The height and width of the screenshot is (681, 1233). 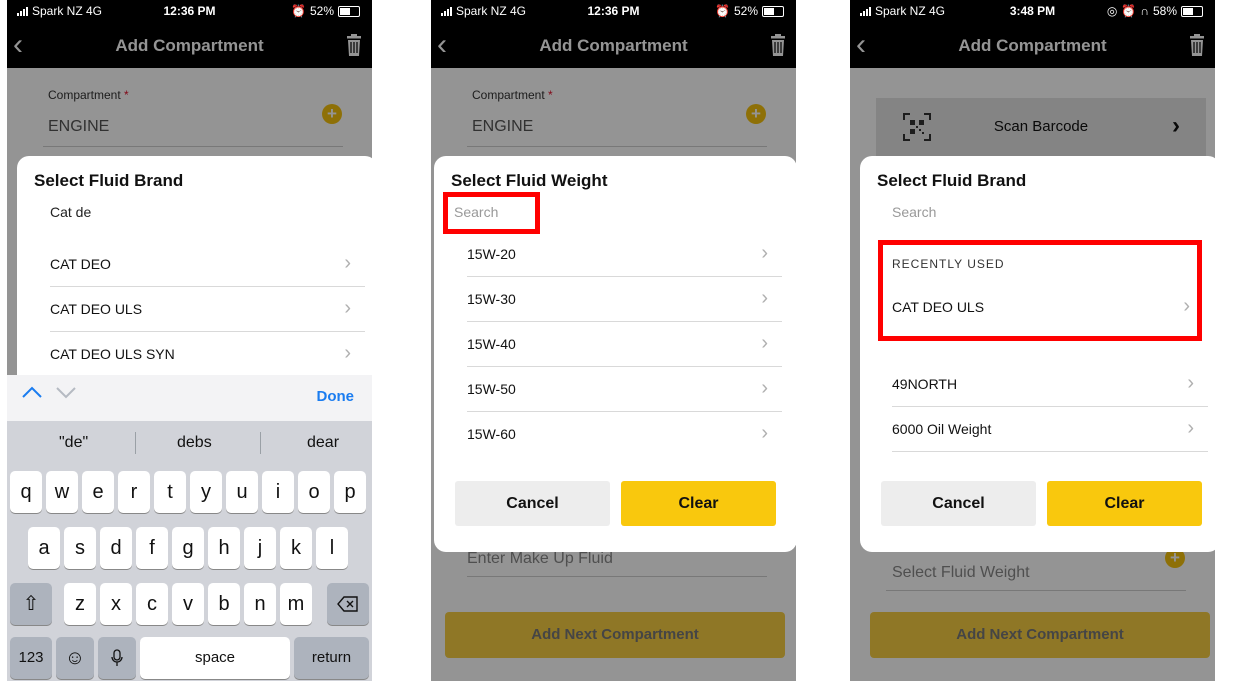 I want to click on location-icon: ◎, so click(x=1112, y=11).